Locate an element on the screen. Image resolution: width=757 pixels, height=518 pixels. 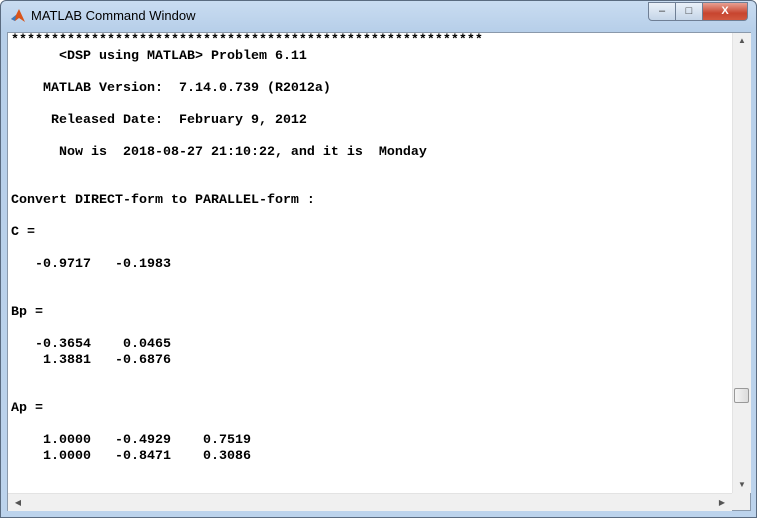
console-line: 1.0000 -0.8471 0.3086 is located at coordinates (131, 456).